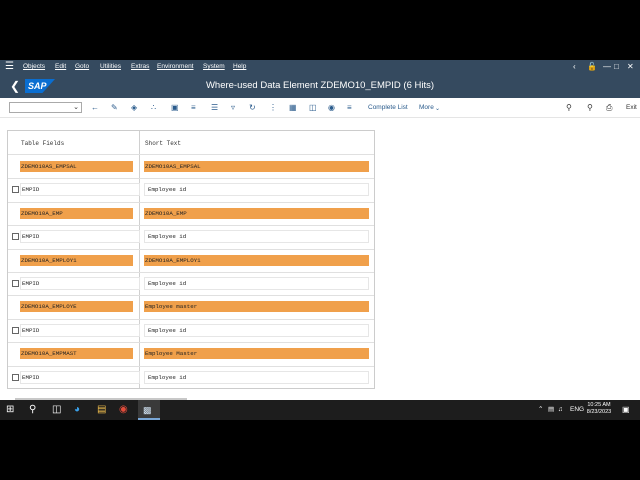 Image resolution: width=640 pixels, height=480 pixels. Describe the element at coordinates (256, 213) in the screenshot. I see `short-text-cell: ZDEMO10A_EMP` at that location.